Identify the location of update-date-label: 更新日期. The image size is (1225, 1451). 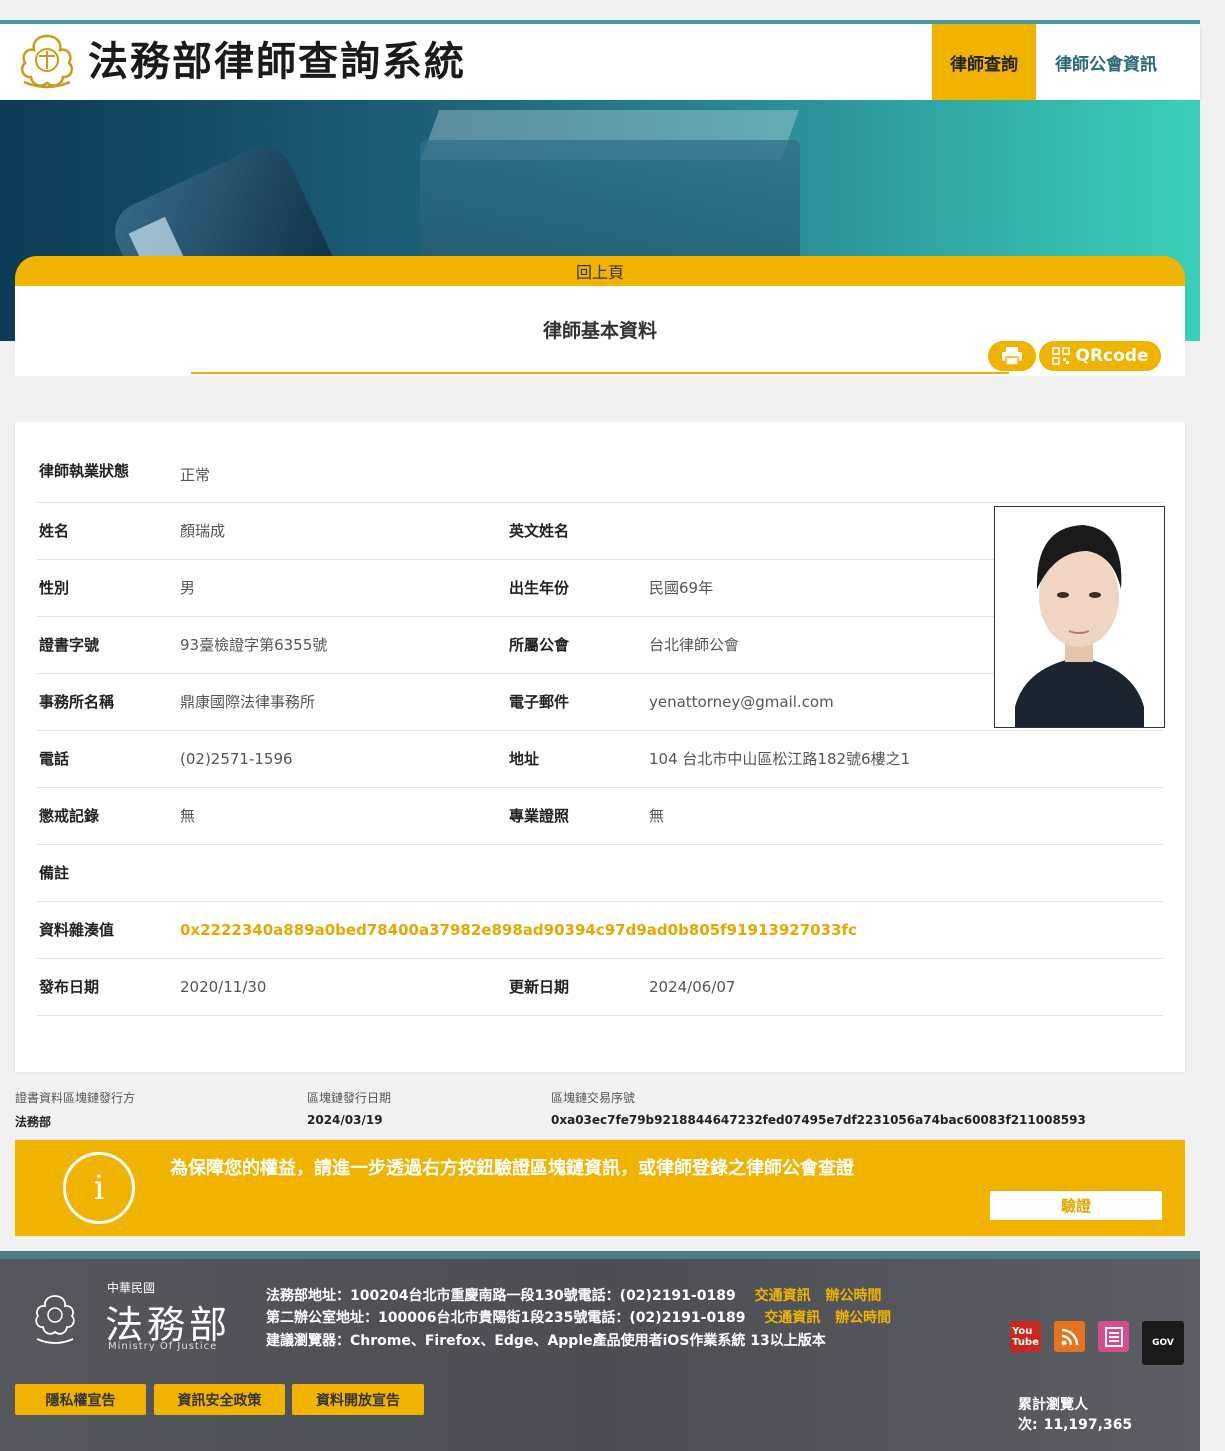
(539, 987).